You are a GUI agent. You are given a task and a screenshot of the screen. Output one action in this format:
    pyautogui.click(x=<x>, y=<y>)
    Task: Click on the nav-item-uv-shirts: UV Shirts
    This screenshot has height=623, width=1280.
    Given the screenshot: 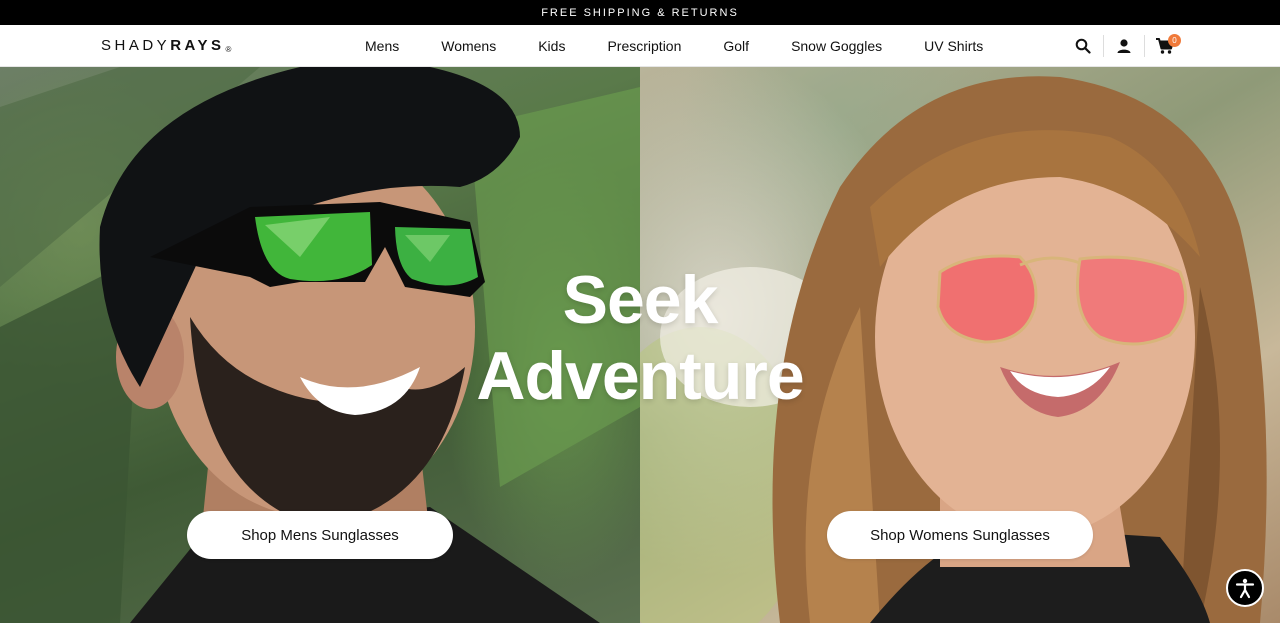 What is the action you would take?
    pyautogui.click(x=953, y=46)
    